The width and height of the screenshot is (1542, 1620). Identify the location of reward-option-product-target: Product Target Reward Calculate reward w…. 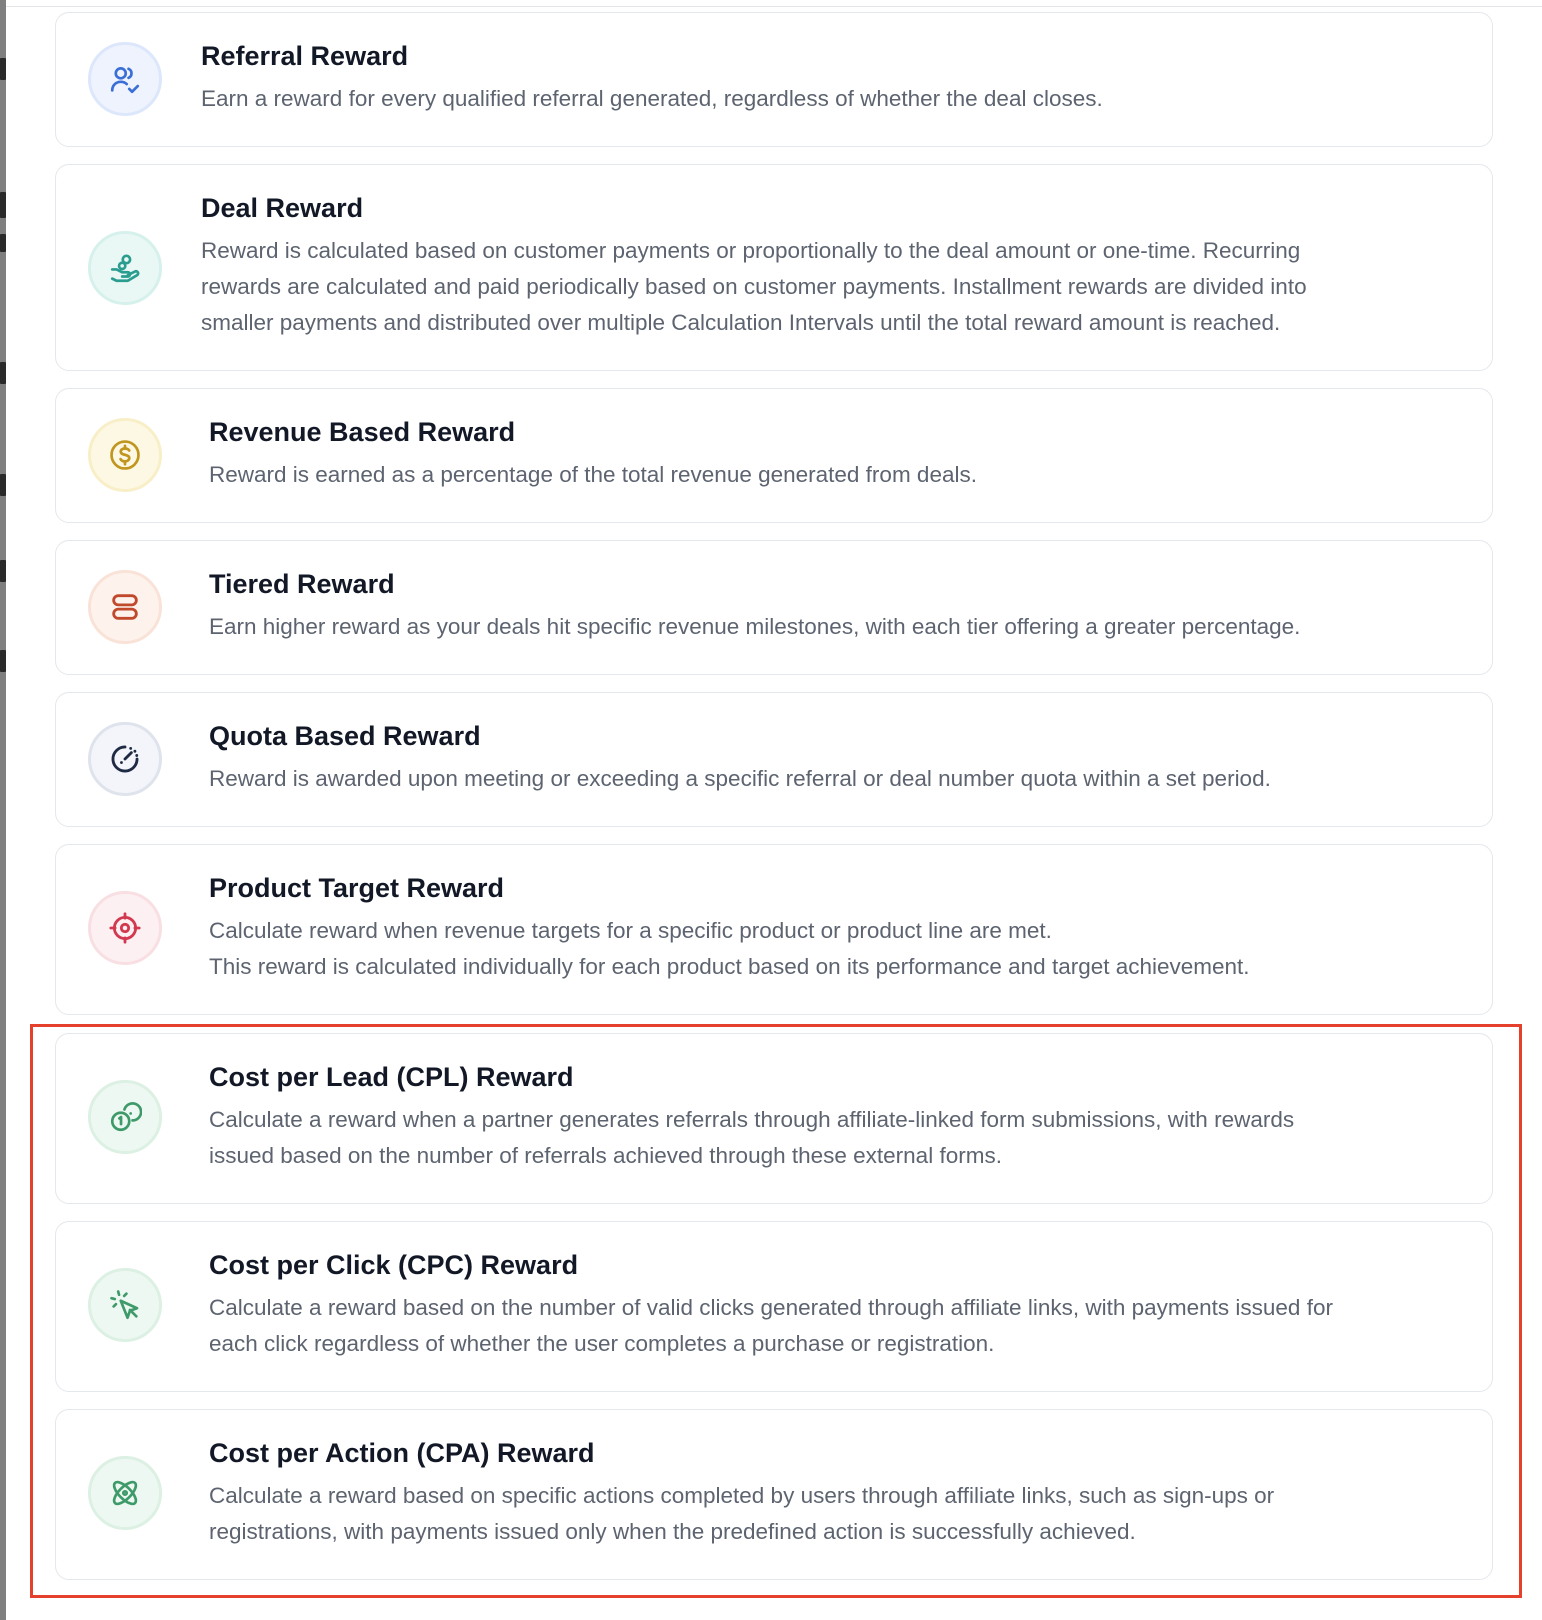
(774, 929).